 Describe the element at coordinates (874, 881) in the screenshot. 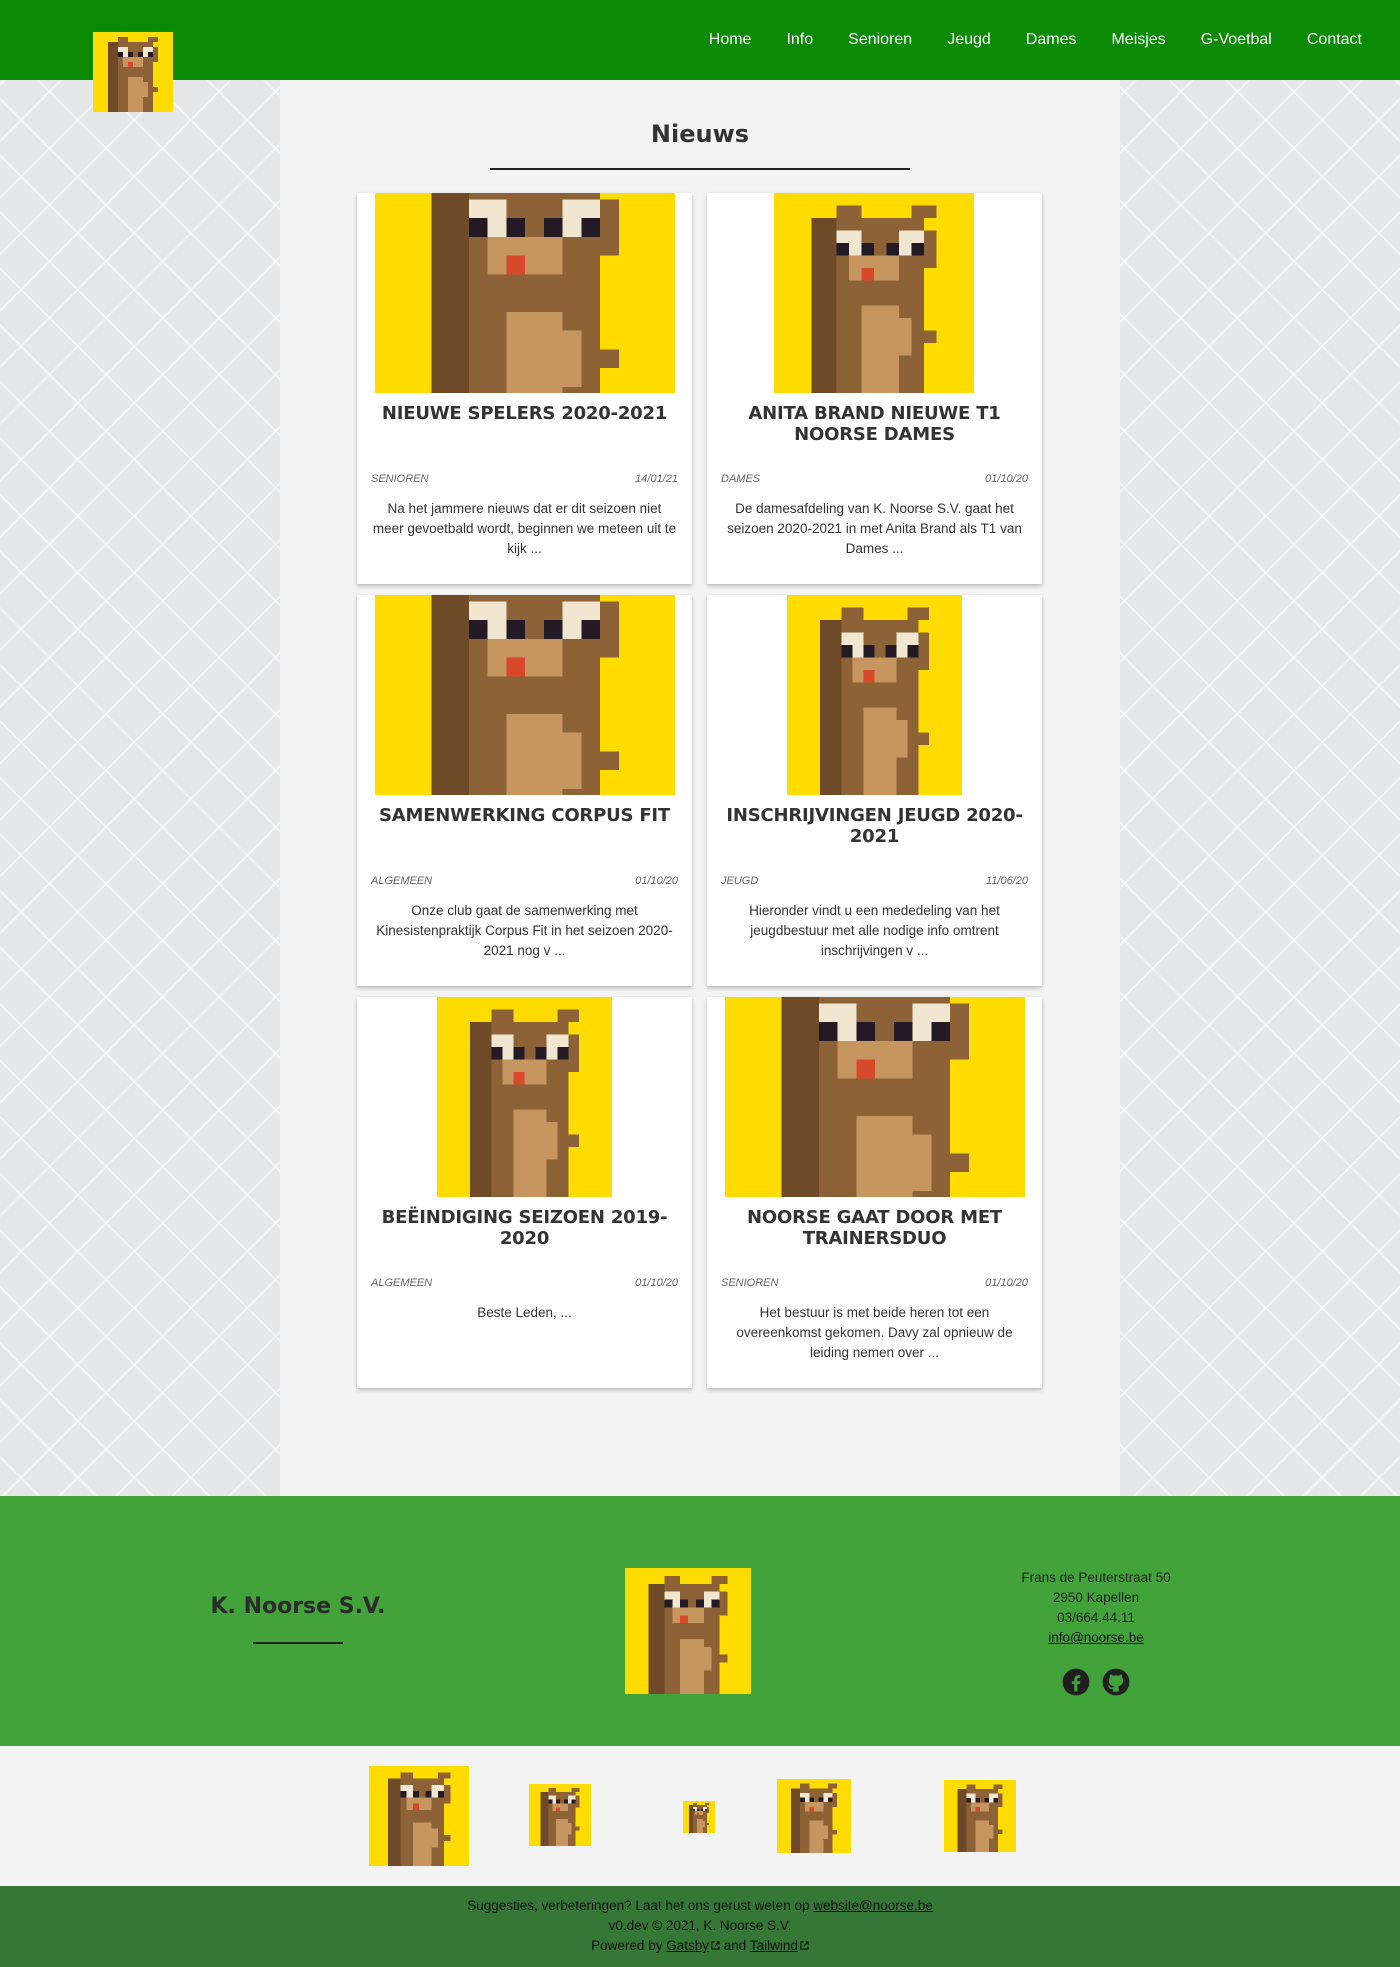

I see `news-card-meta: JEUGD 11/06/20` at that location.